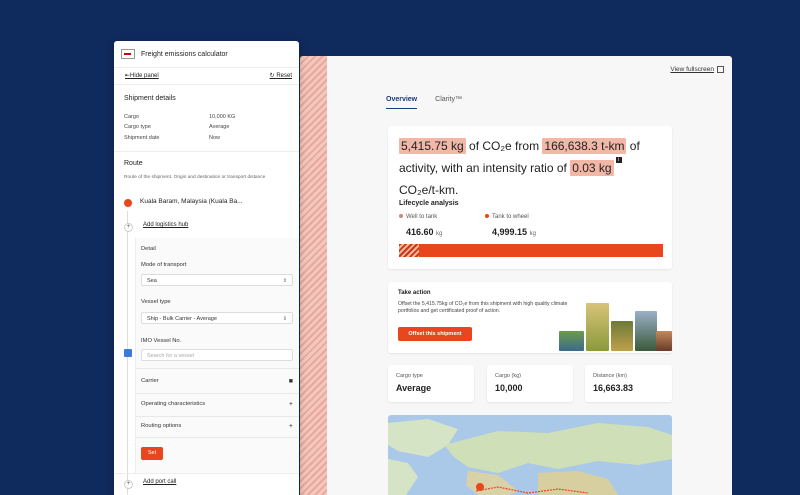  What do you see at coordinates (409, 376) in the screenshot?
I see `stat-label: Cargo type` at bounding box center [409, 376].